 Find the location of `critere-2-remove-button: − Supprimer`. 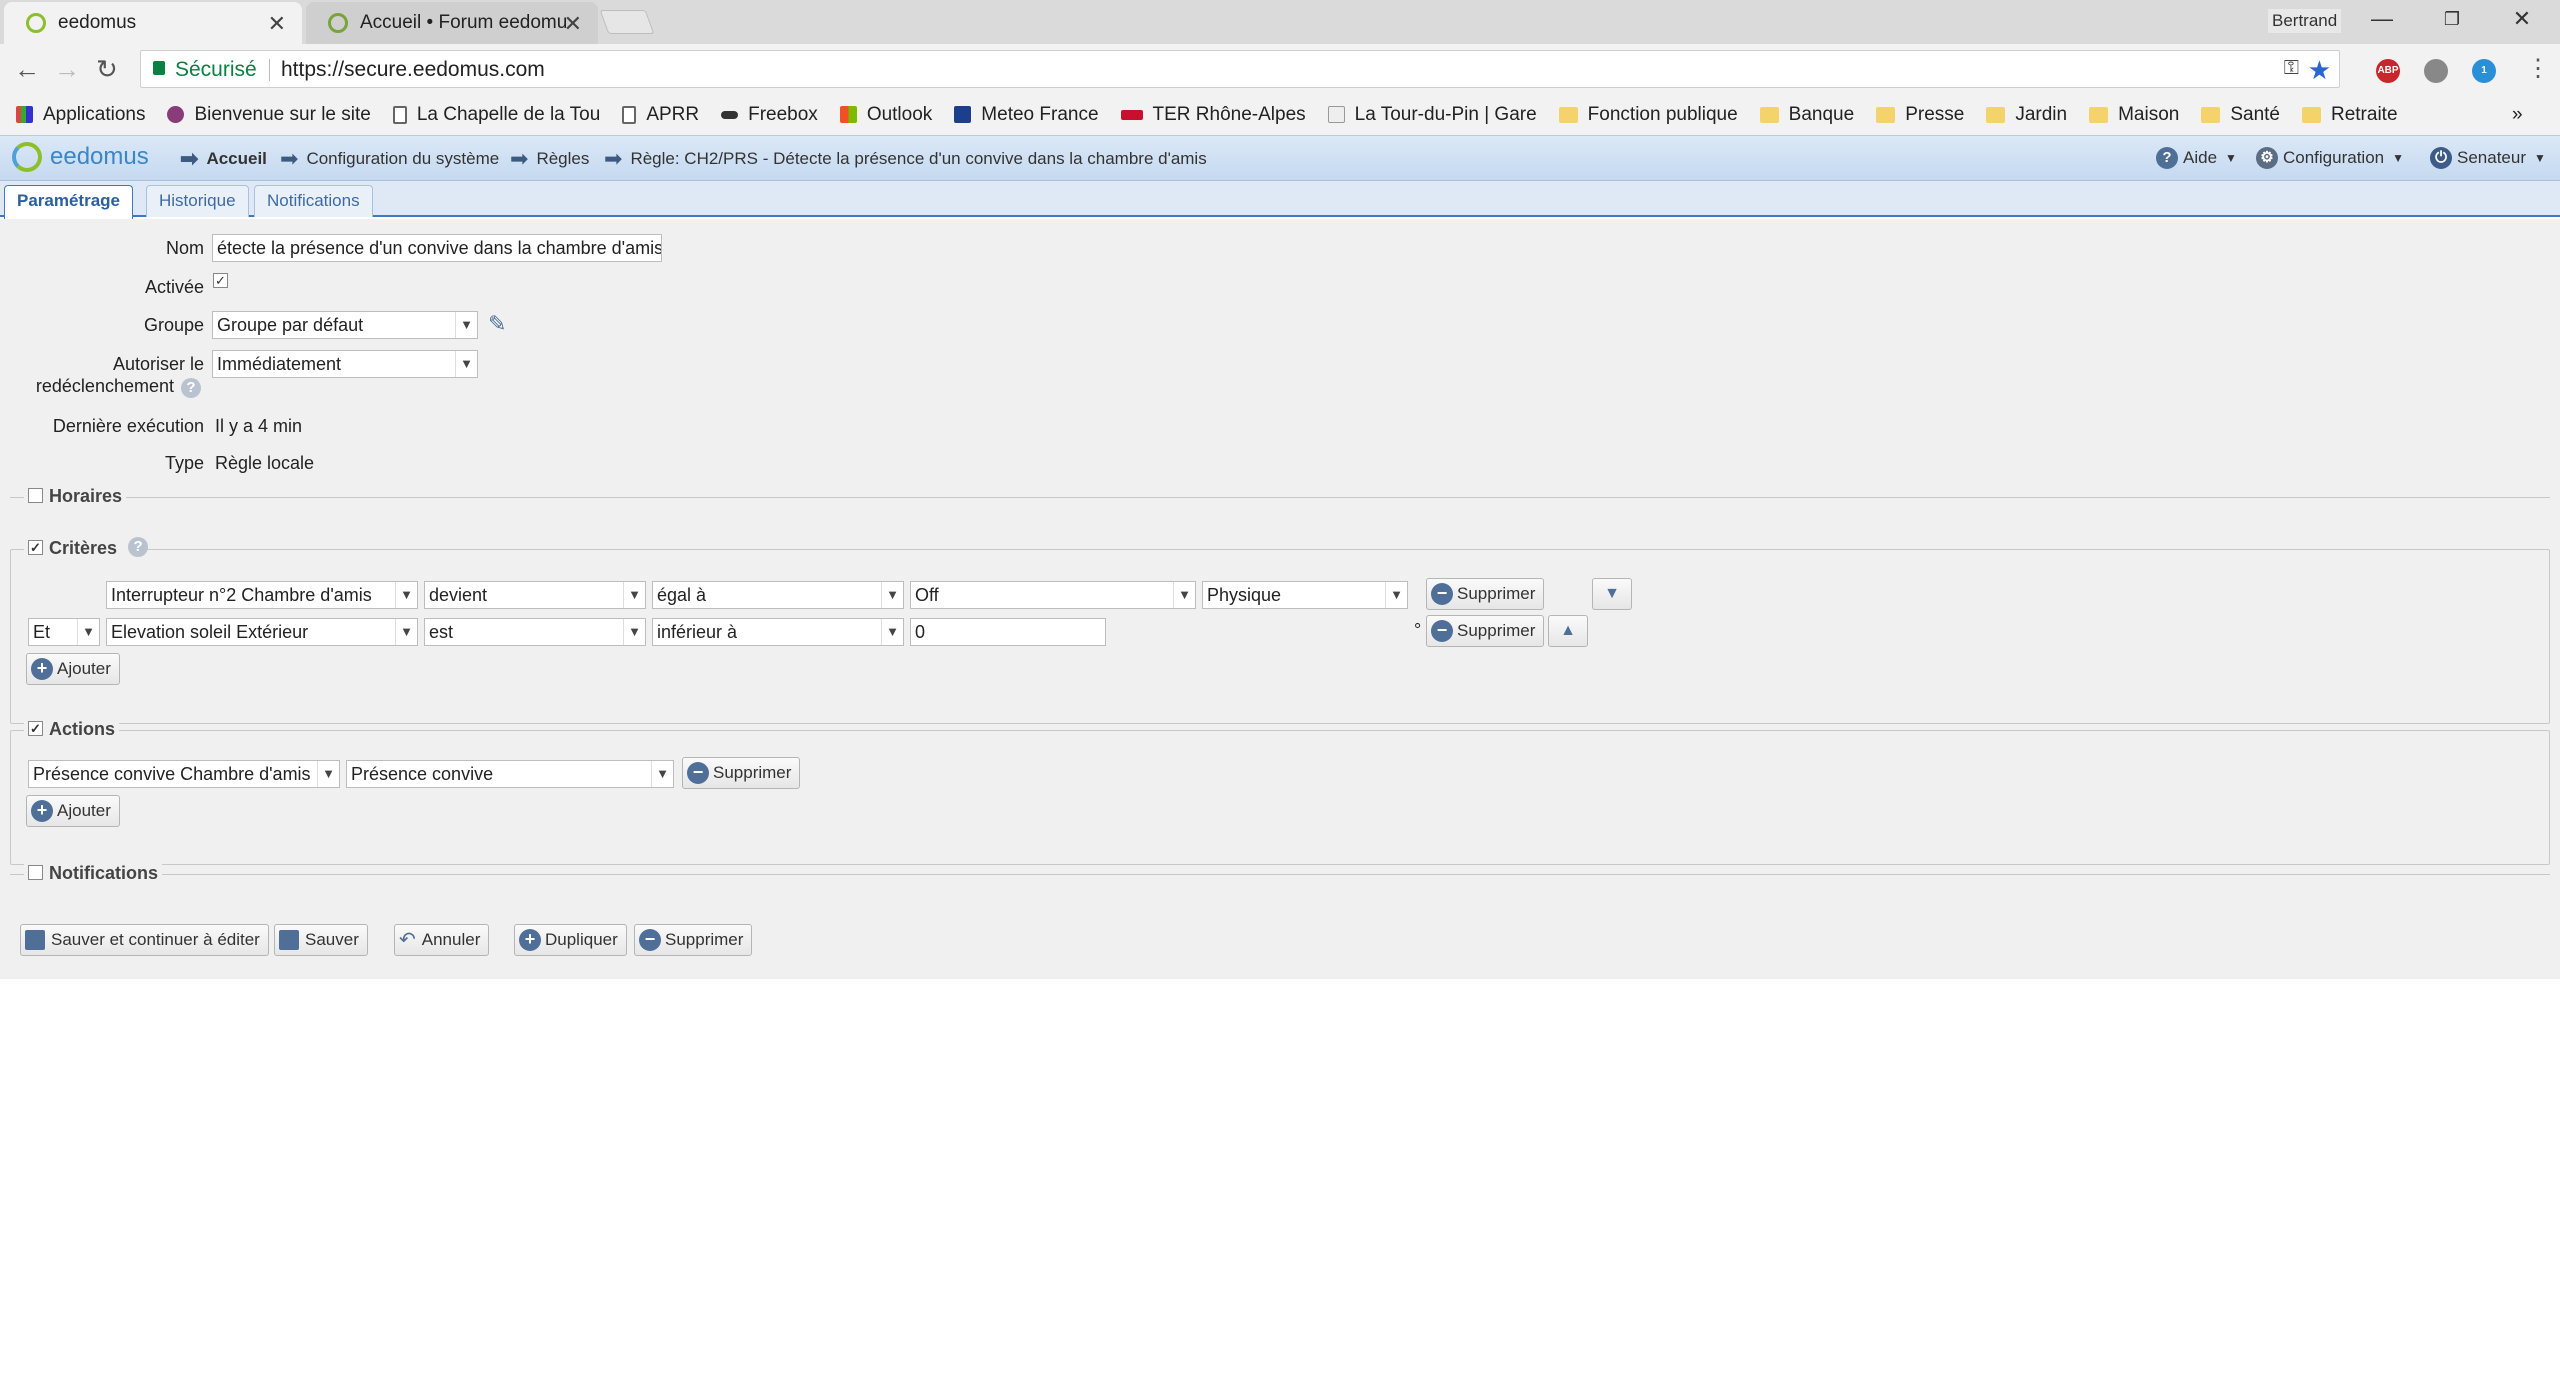

critere-2-remove-button: − Supprimer is located at coordinates (1485, 631).